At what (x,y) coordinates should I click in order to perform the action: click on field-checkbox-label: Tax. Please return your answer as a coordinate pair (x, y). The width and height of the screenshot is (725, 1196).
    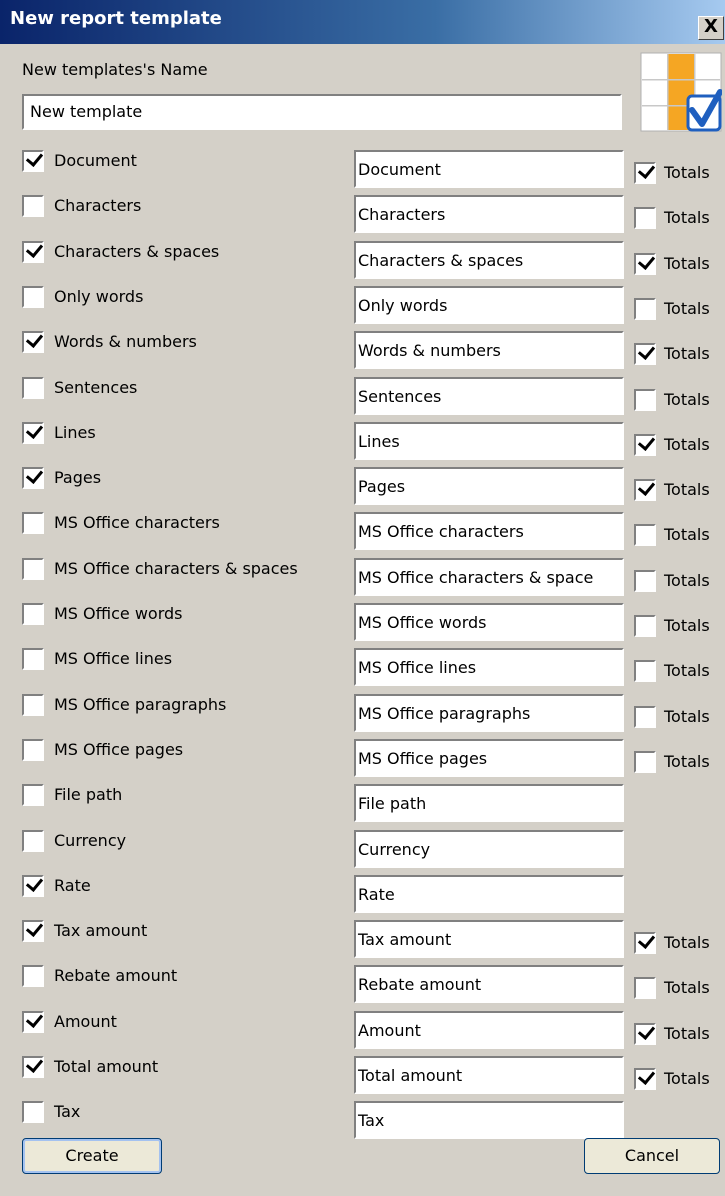
    Looking at the image, I should click on (67, 1112).